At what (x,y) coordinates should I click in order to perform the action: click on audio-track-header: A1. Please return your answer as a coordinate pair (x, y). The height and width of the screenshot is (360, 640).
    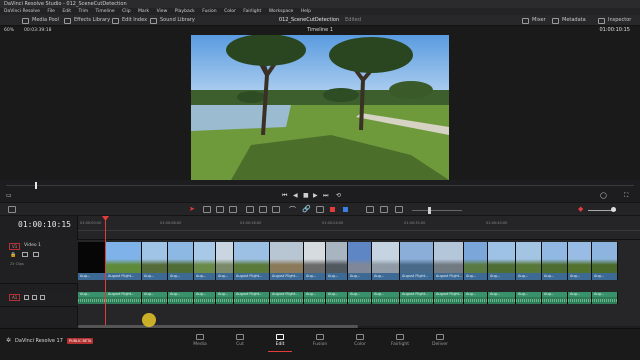
    Looking at the image, I should click on (39, 299).